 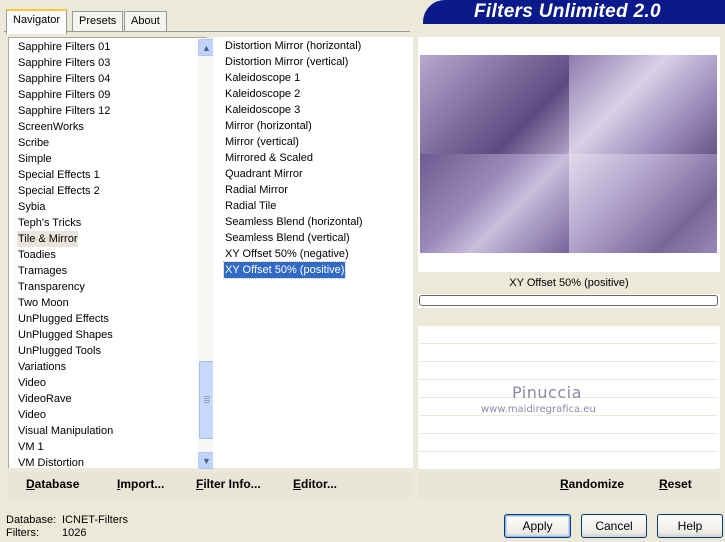 I want to click on category-item: Sapphire Filters 04, so click(x=65, y=79).